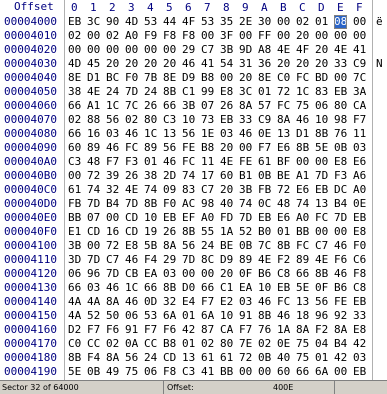  I want to click on hex-byte-cell: FE, so click(340, 302).